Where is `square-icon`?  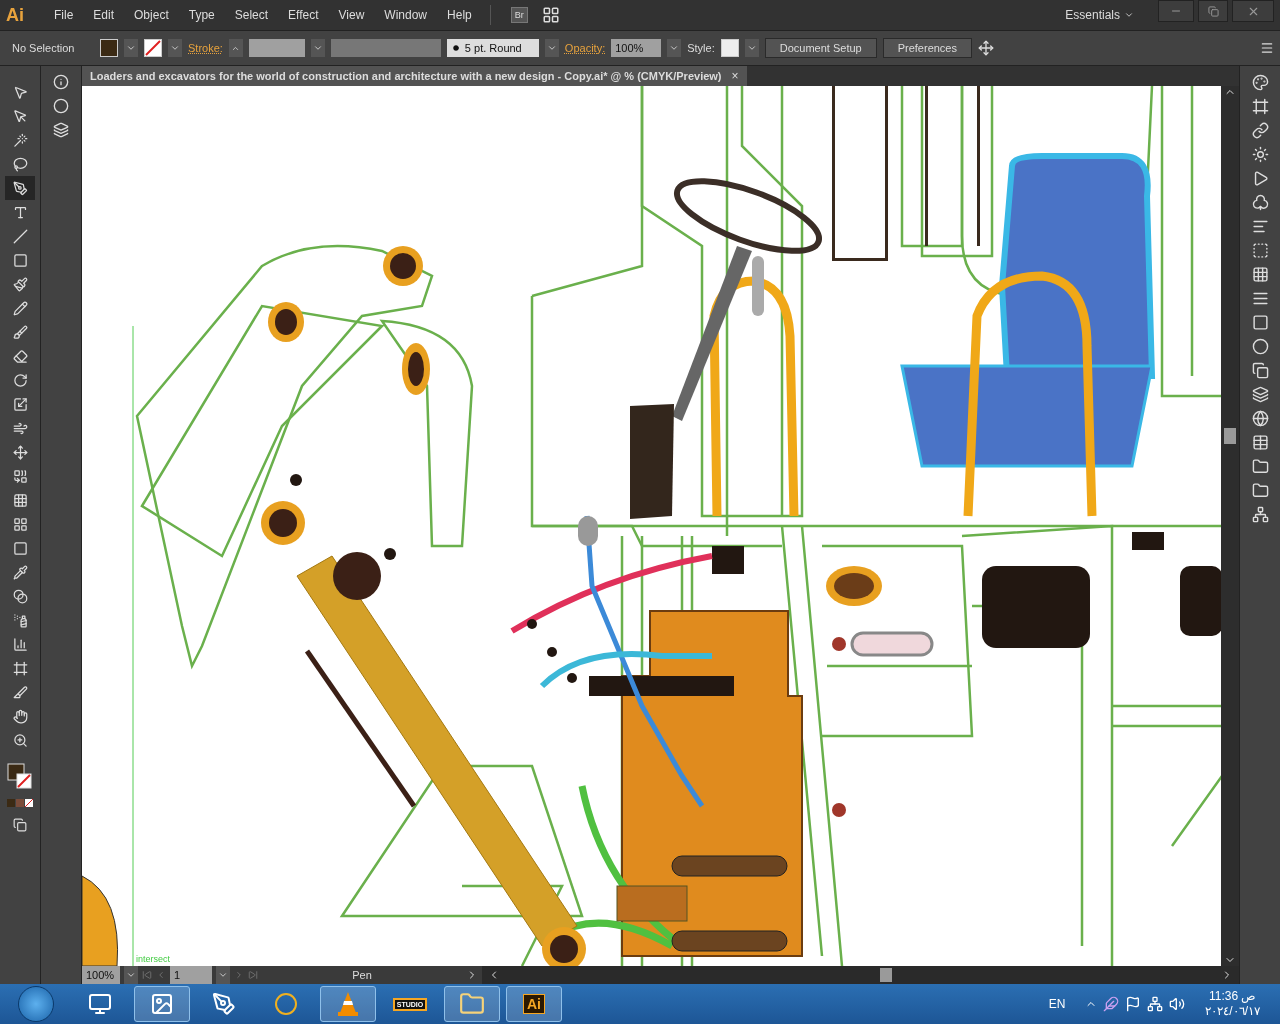
square-icon is located at coordinates (1260, 322).